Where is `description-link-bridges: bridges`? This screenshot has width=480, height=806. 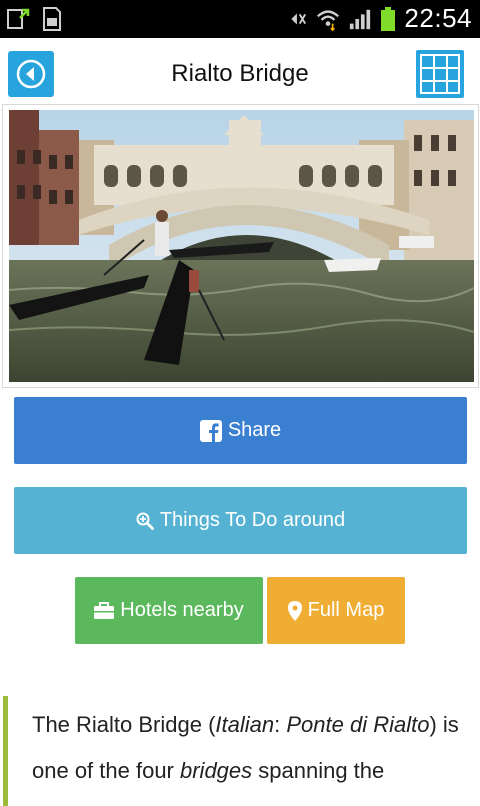 description-link-bridges: bridges is located at coordinates (216, 770).